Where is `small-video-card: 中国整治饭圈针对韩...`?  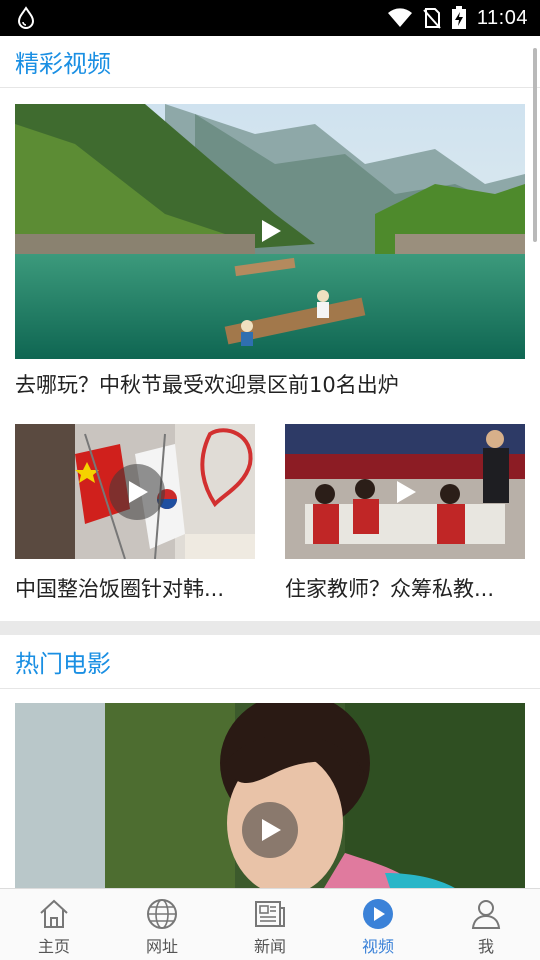
small-video-card: 中国整治饭圈针对韩... is located at coordinates (135, 516).